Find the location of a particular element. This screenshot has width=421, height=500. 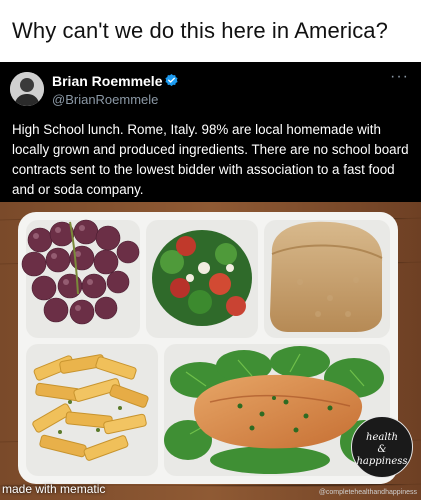

verified-badge-icon is located at coordinates (171, 80).